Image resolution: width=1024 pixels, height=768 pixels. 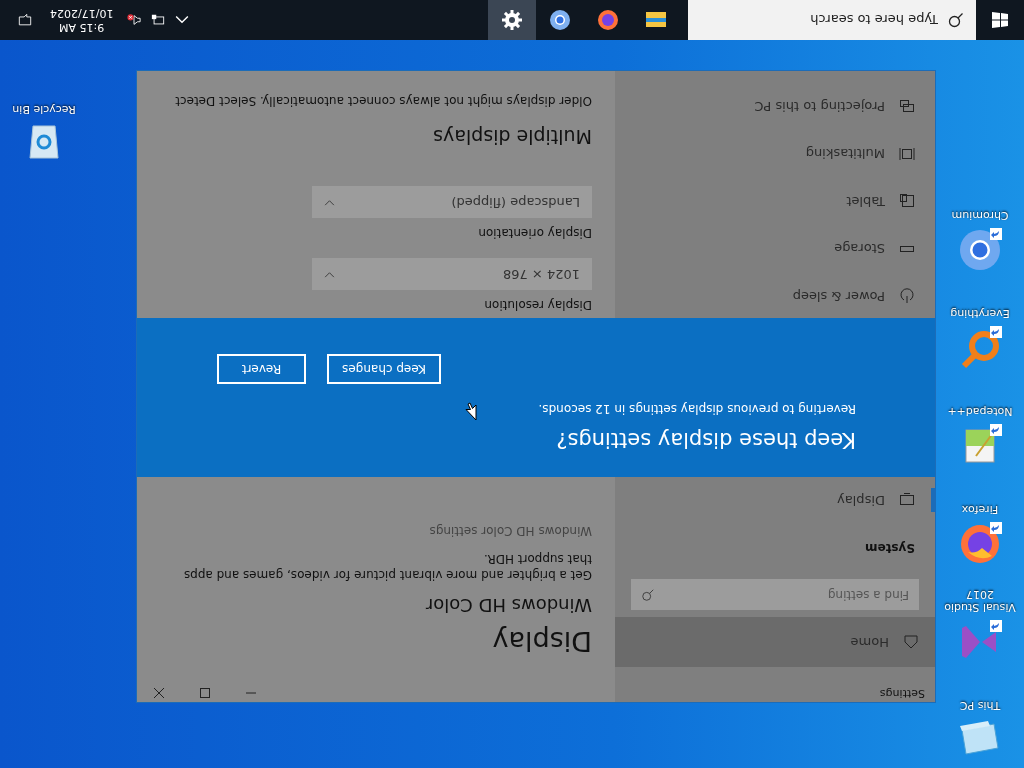 I want to click on section-title: Multiple displays, so click(x=512, y=137).